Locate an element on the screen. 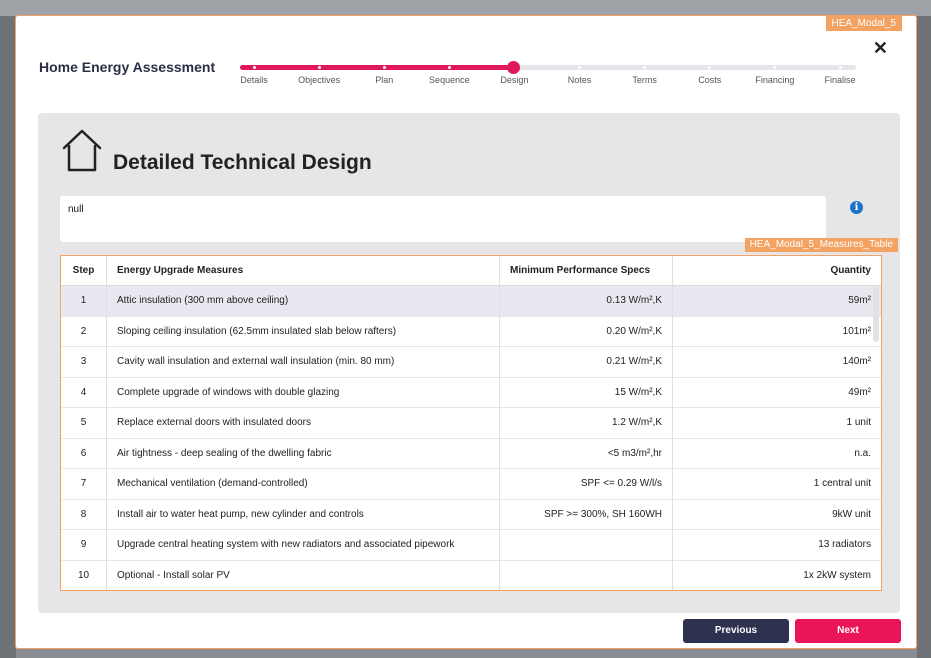  cell-measure: Attic insulation (300 mm above ceiling) is located at coordinates (303, 300).